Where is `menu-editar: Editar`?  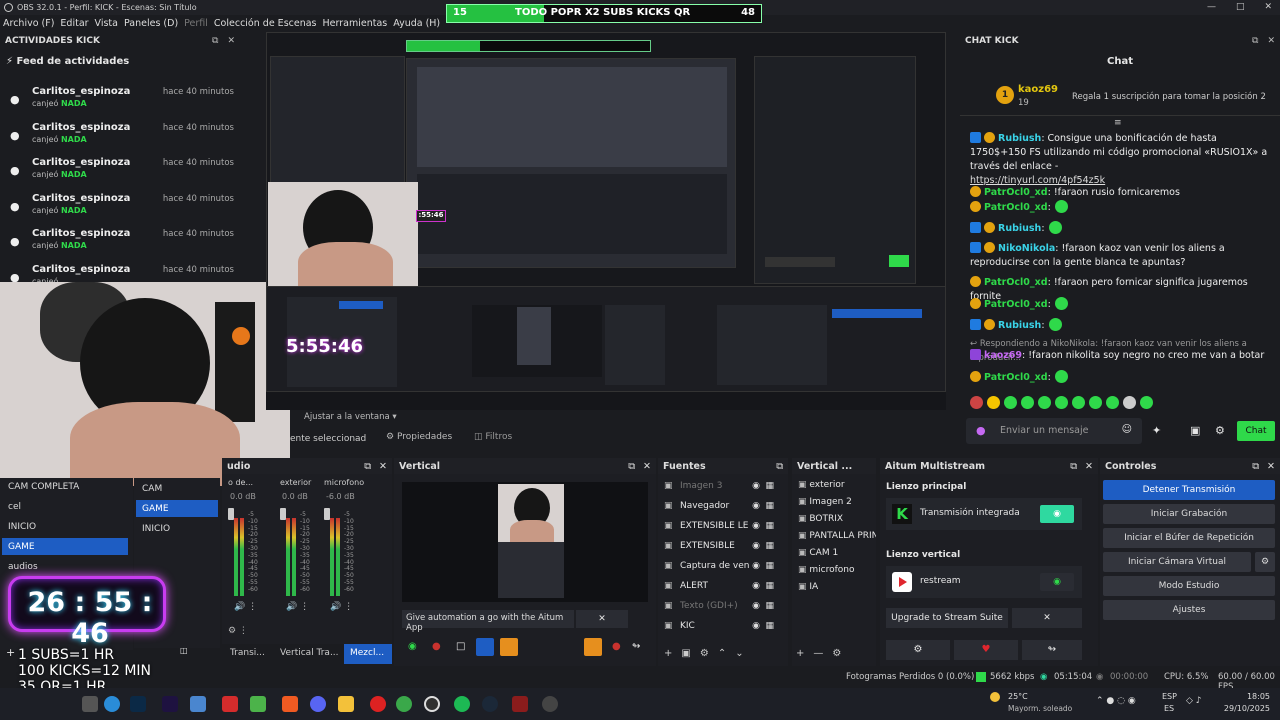 menu-editar: Editar is located at coordinates (74, 23).